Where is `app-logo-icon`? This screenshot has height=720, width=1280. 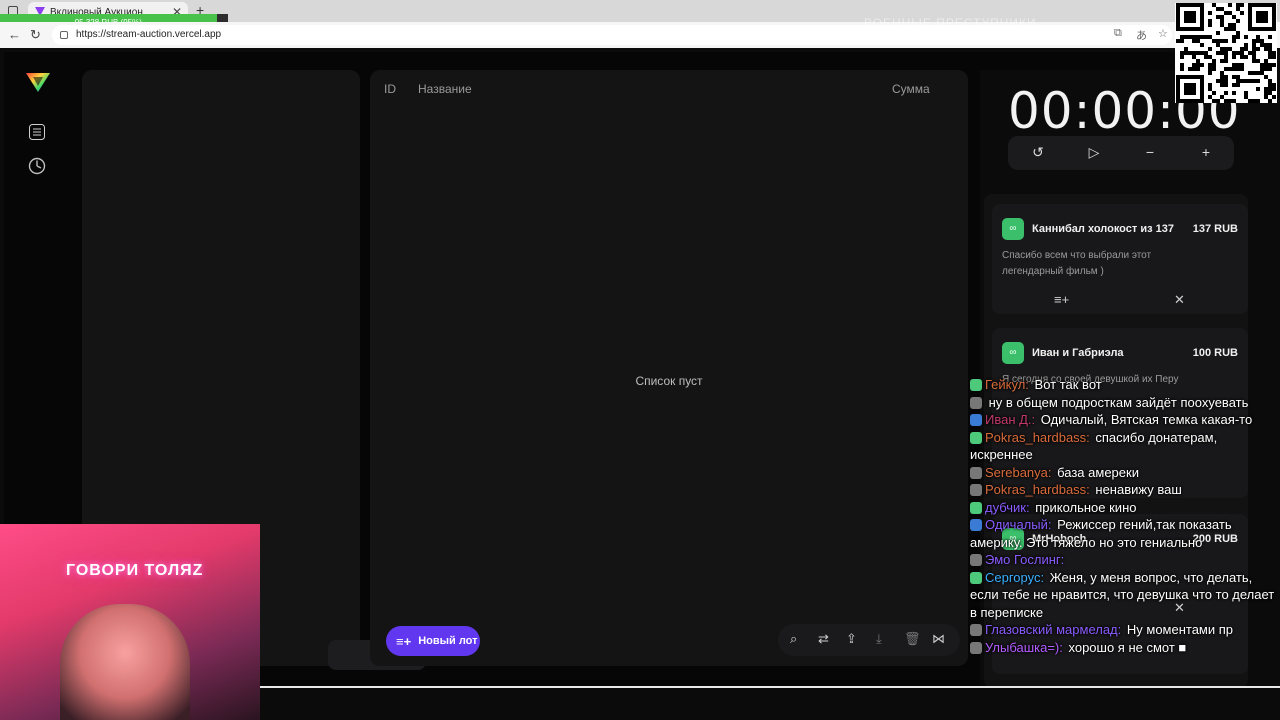 app-logo-icon is located at coordinates (38, 82).